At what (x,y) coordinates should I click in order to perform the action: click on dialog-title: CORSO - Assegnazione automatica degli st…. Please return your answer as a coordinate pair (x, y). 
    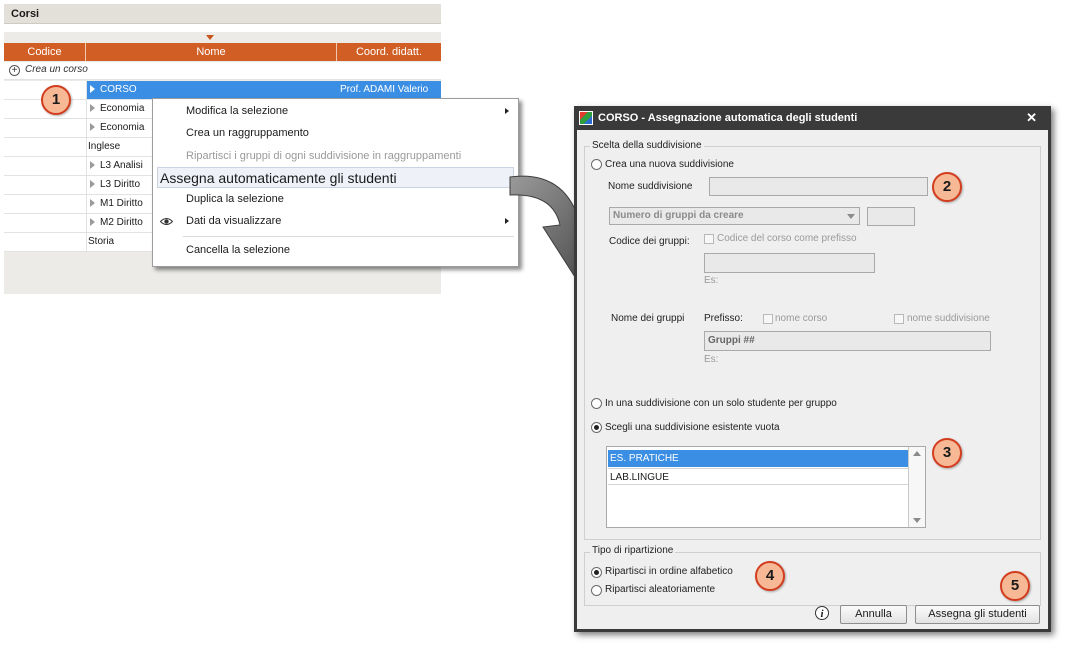
    Looking at the image, I should click on (728, 118).